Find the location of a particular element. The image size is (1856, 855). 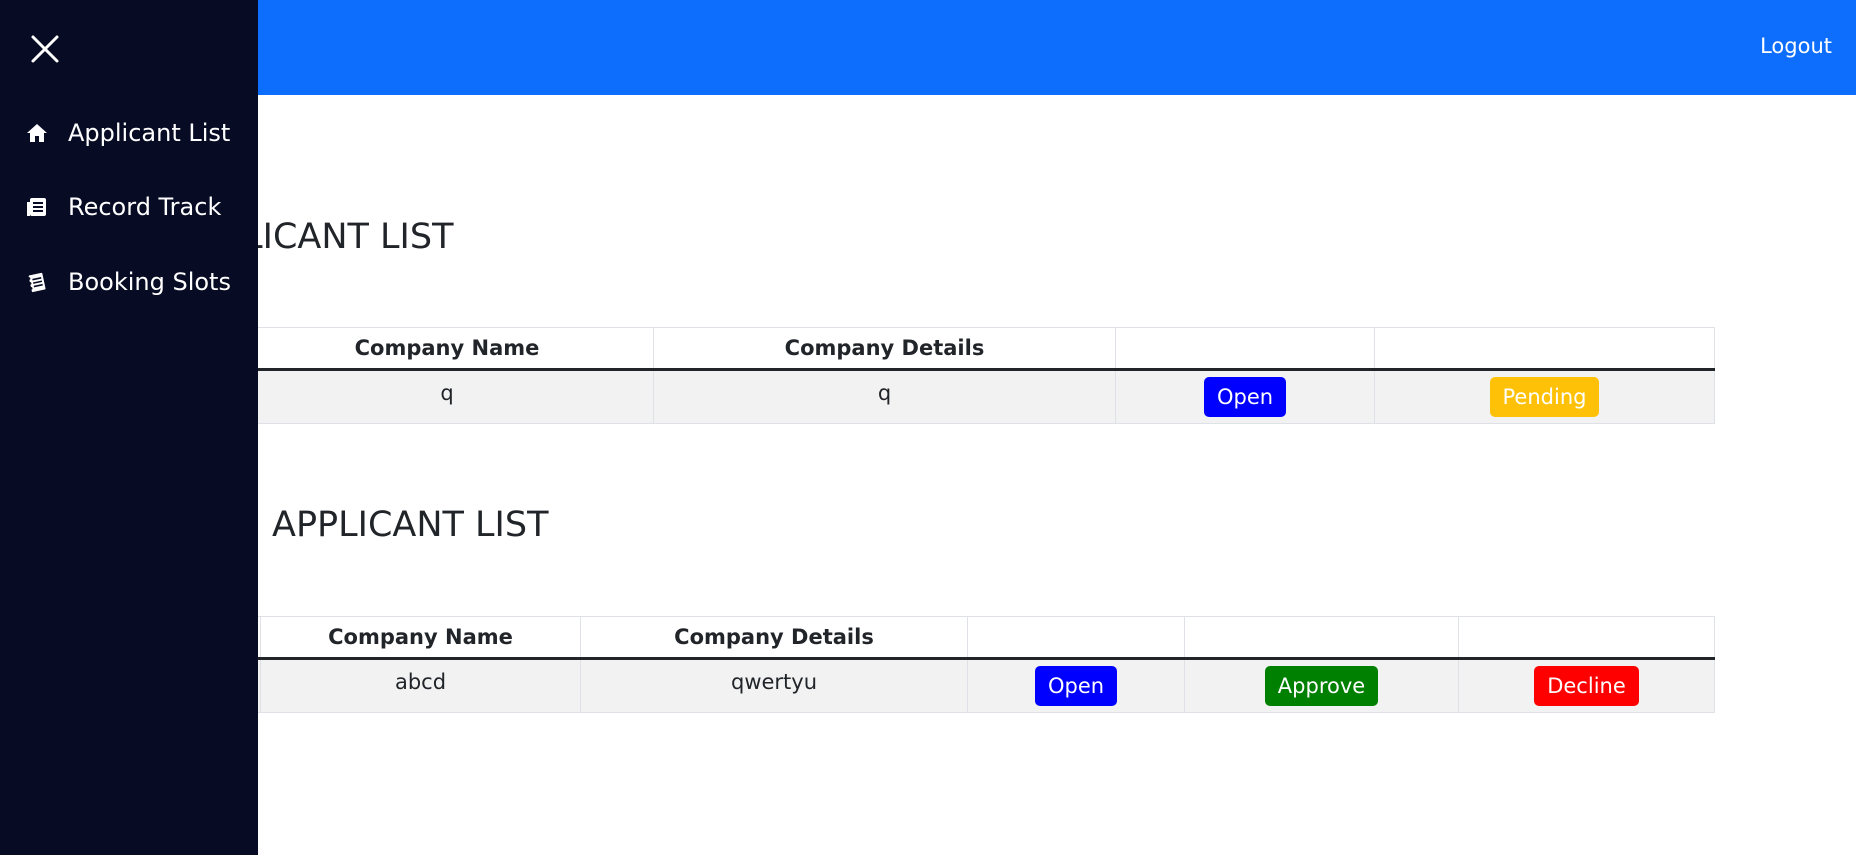

home-icon is located at coordinates (37, 133).